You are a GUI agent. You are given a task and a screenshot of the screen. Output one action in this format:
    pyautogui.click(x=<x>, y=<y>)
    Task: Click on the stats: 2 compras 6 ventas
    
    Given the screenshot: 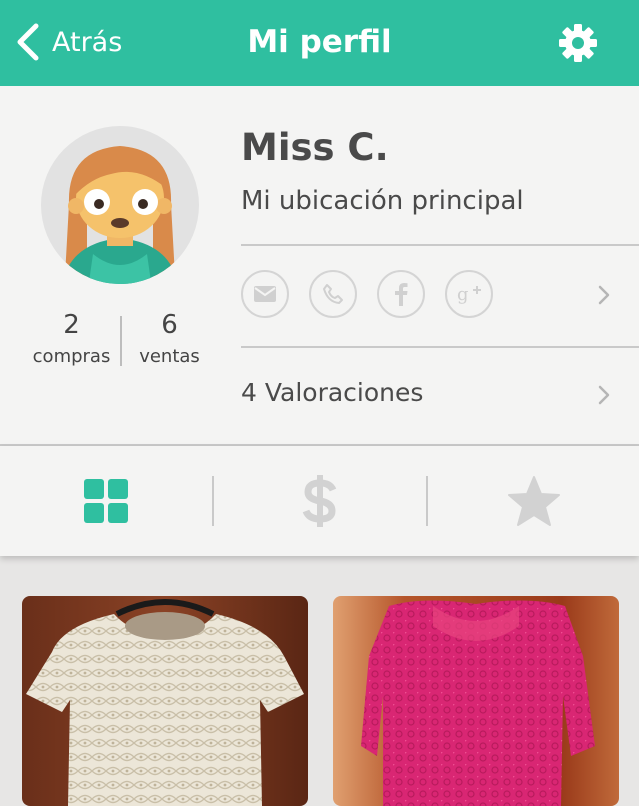 What is the action you would take?
    pyautogui.click(x=119, y=339)
    